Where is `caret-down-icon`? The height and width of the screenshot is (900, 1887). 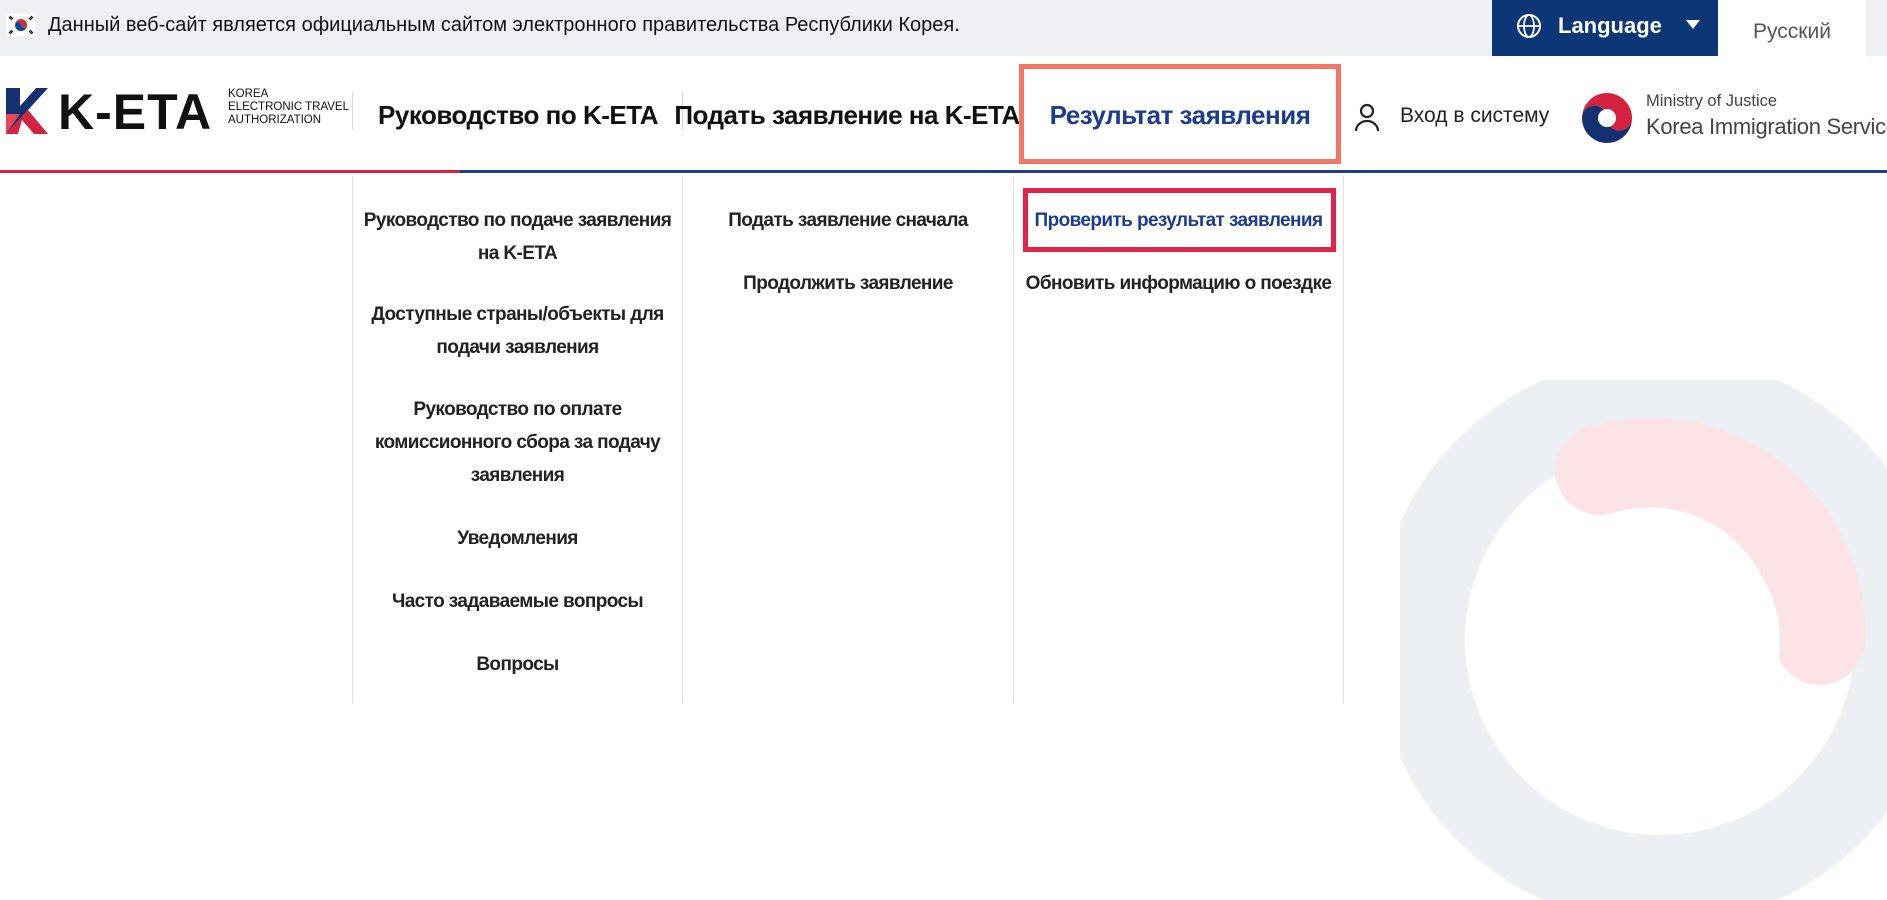
caret-down-icon is located at coordinates (1693, 24).